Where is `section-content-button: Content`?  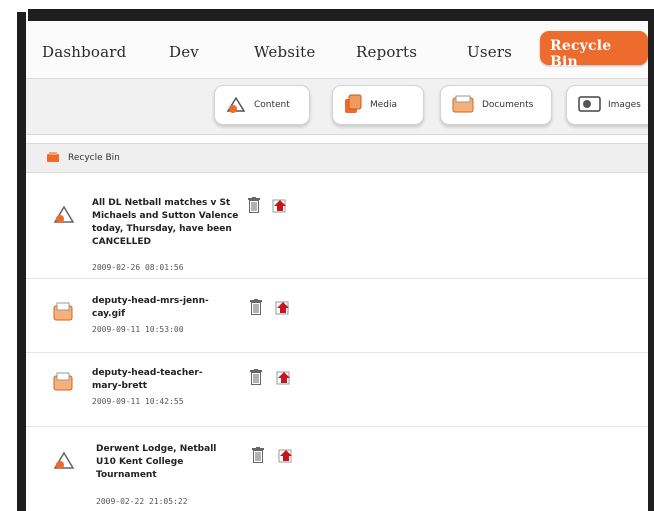 section-content-button: Content is located at coordinates (262, 105).